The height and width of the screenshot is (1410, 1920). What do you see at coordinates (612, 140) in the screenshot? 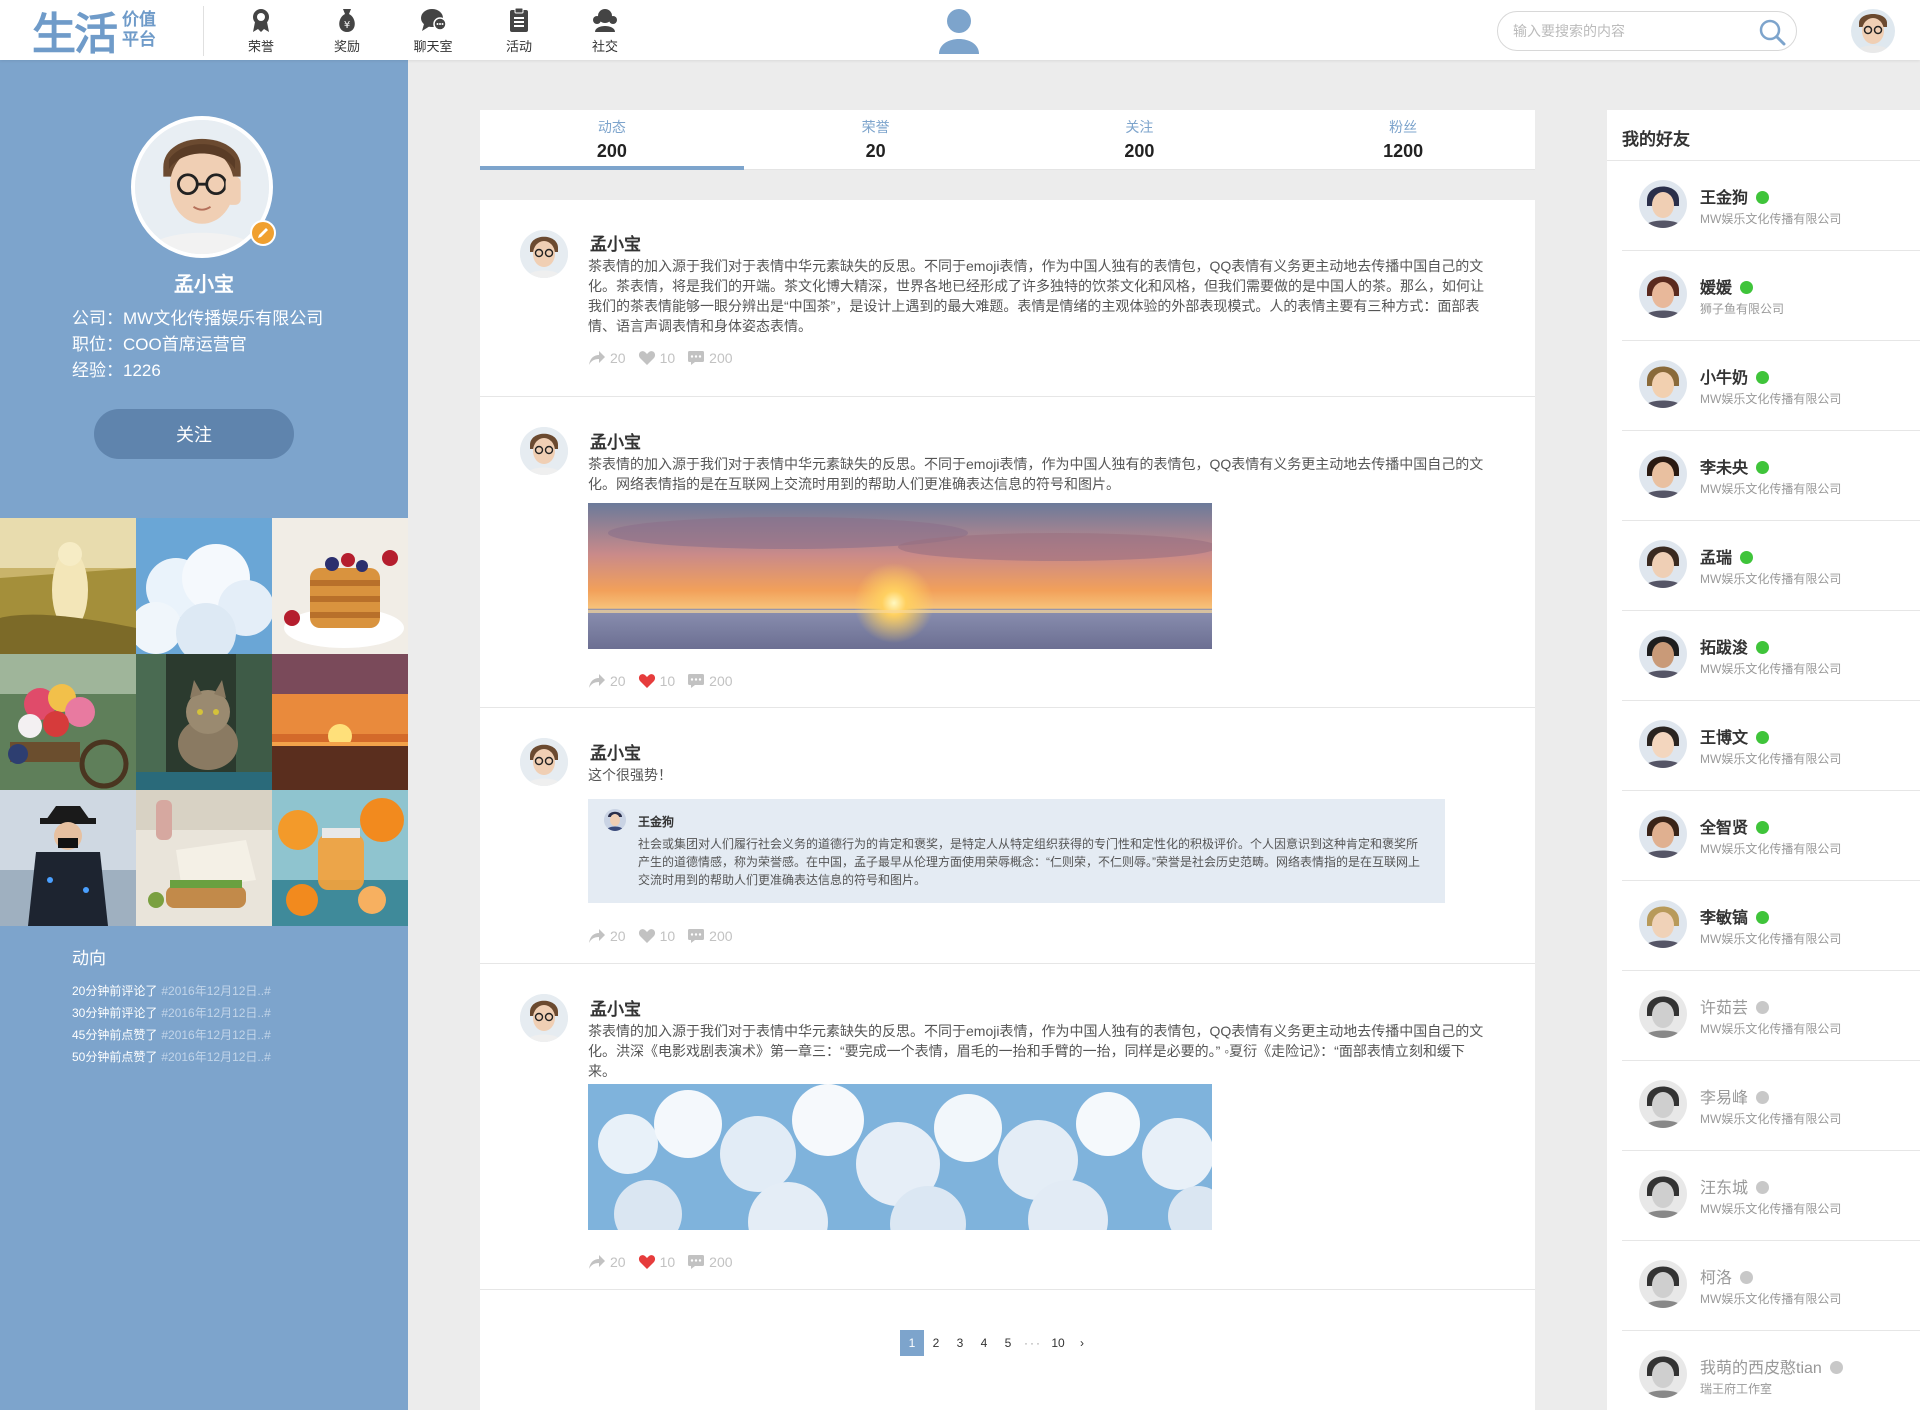
I see `tab-posts: 动态 200` at bounding box center [612, 140].